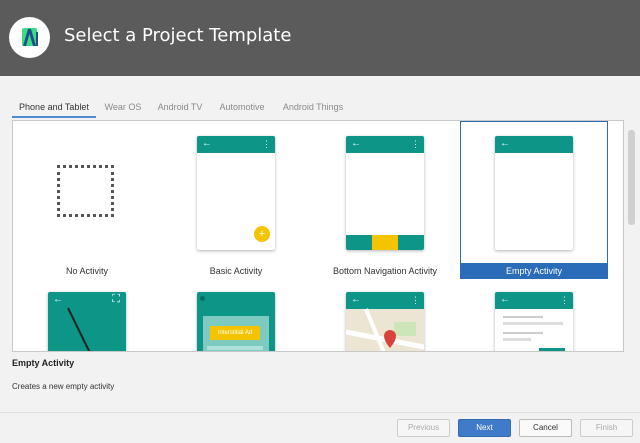 This screenshot has width=640, height=443. Describe the element at coordinates (236, 193) in the screenshot. I see `basic-activity-preview: ← ⋮ +` at that location.